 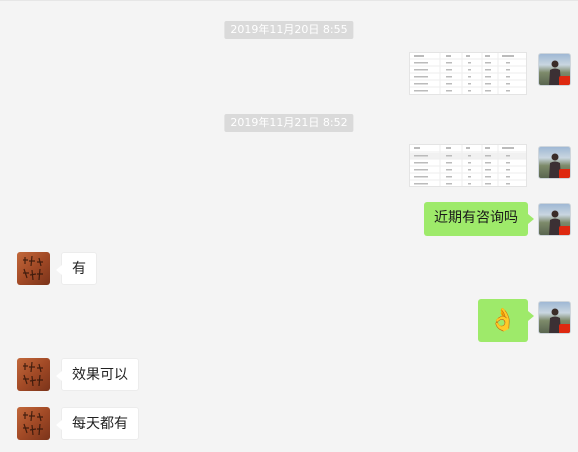 What do you see at coordinates (289, 123) in the screenshot?
I see `timestamp-badge: 2019年11月21日 8:52` at bounding box center [289, 123].